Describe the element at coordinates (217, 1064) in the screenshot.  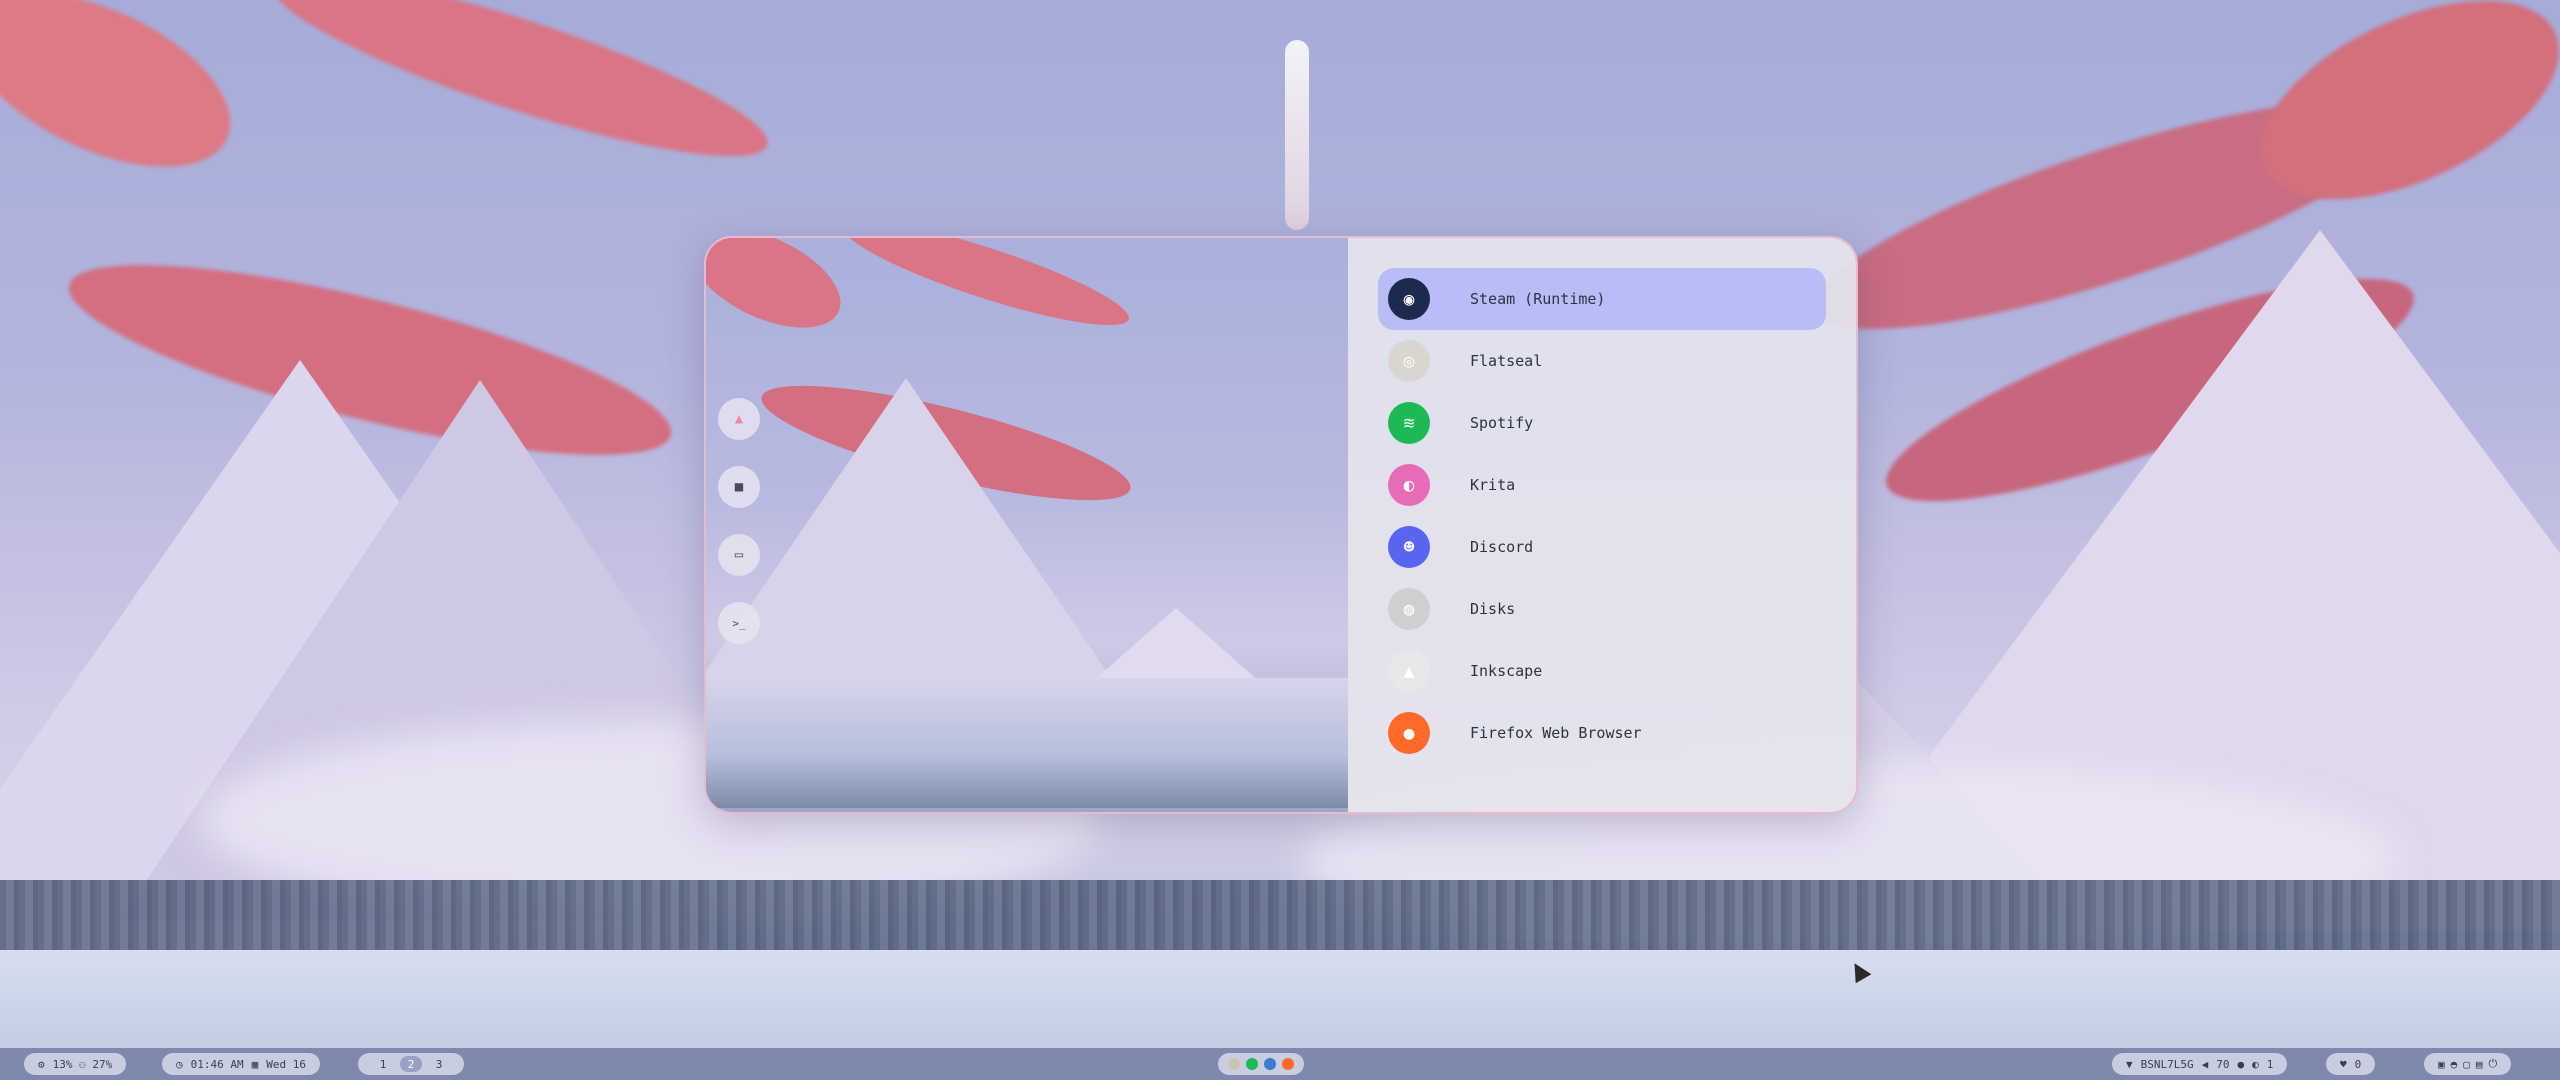
I see `clock-time: 01:46 AM` at that location.